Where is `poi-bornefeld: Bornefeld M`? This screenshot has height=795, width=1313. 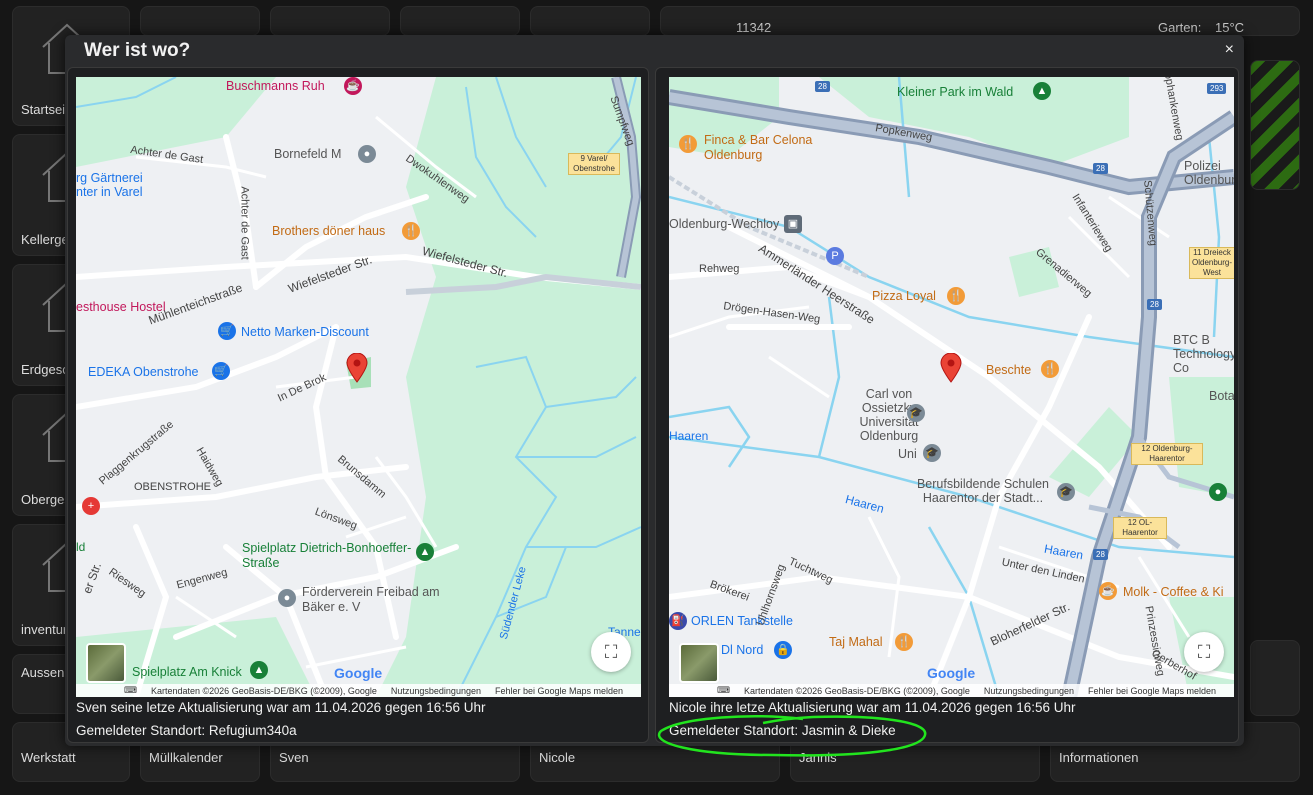 poi-bornefeld: Bornefeld M is located at coordinates (307, 154).